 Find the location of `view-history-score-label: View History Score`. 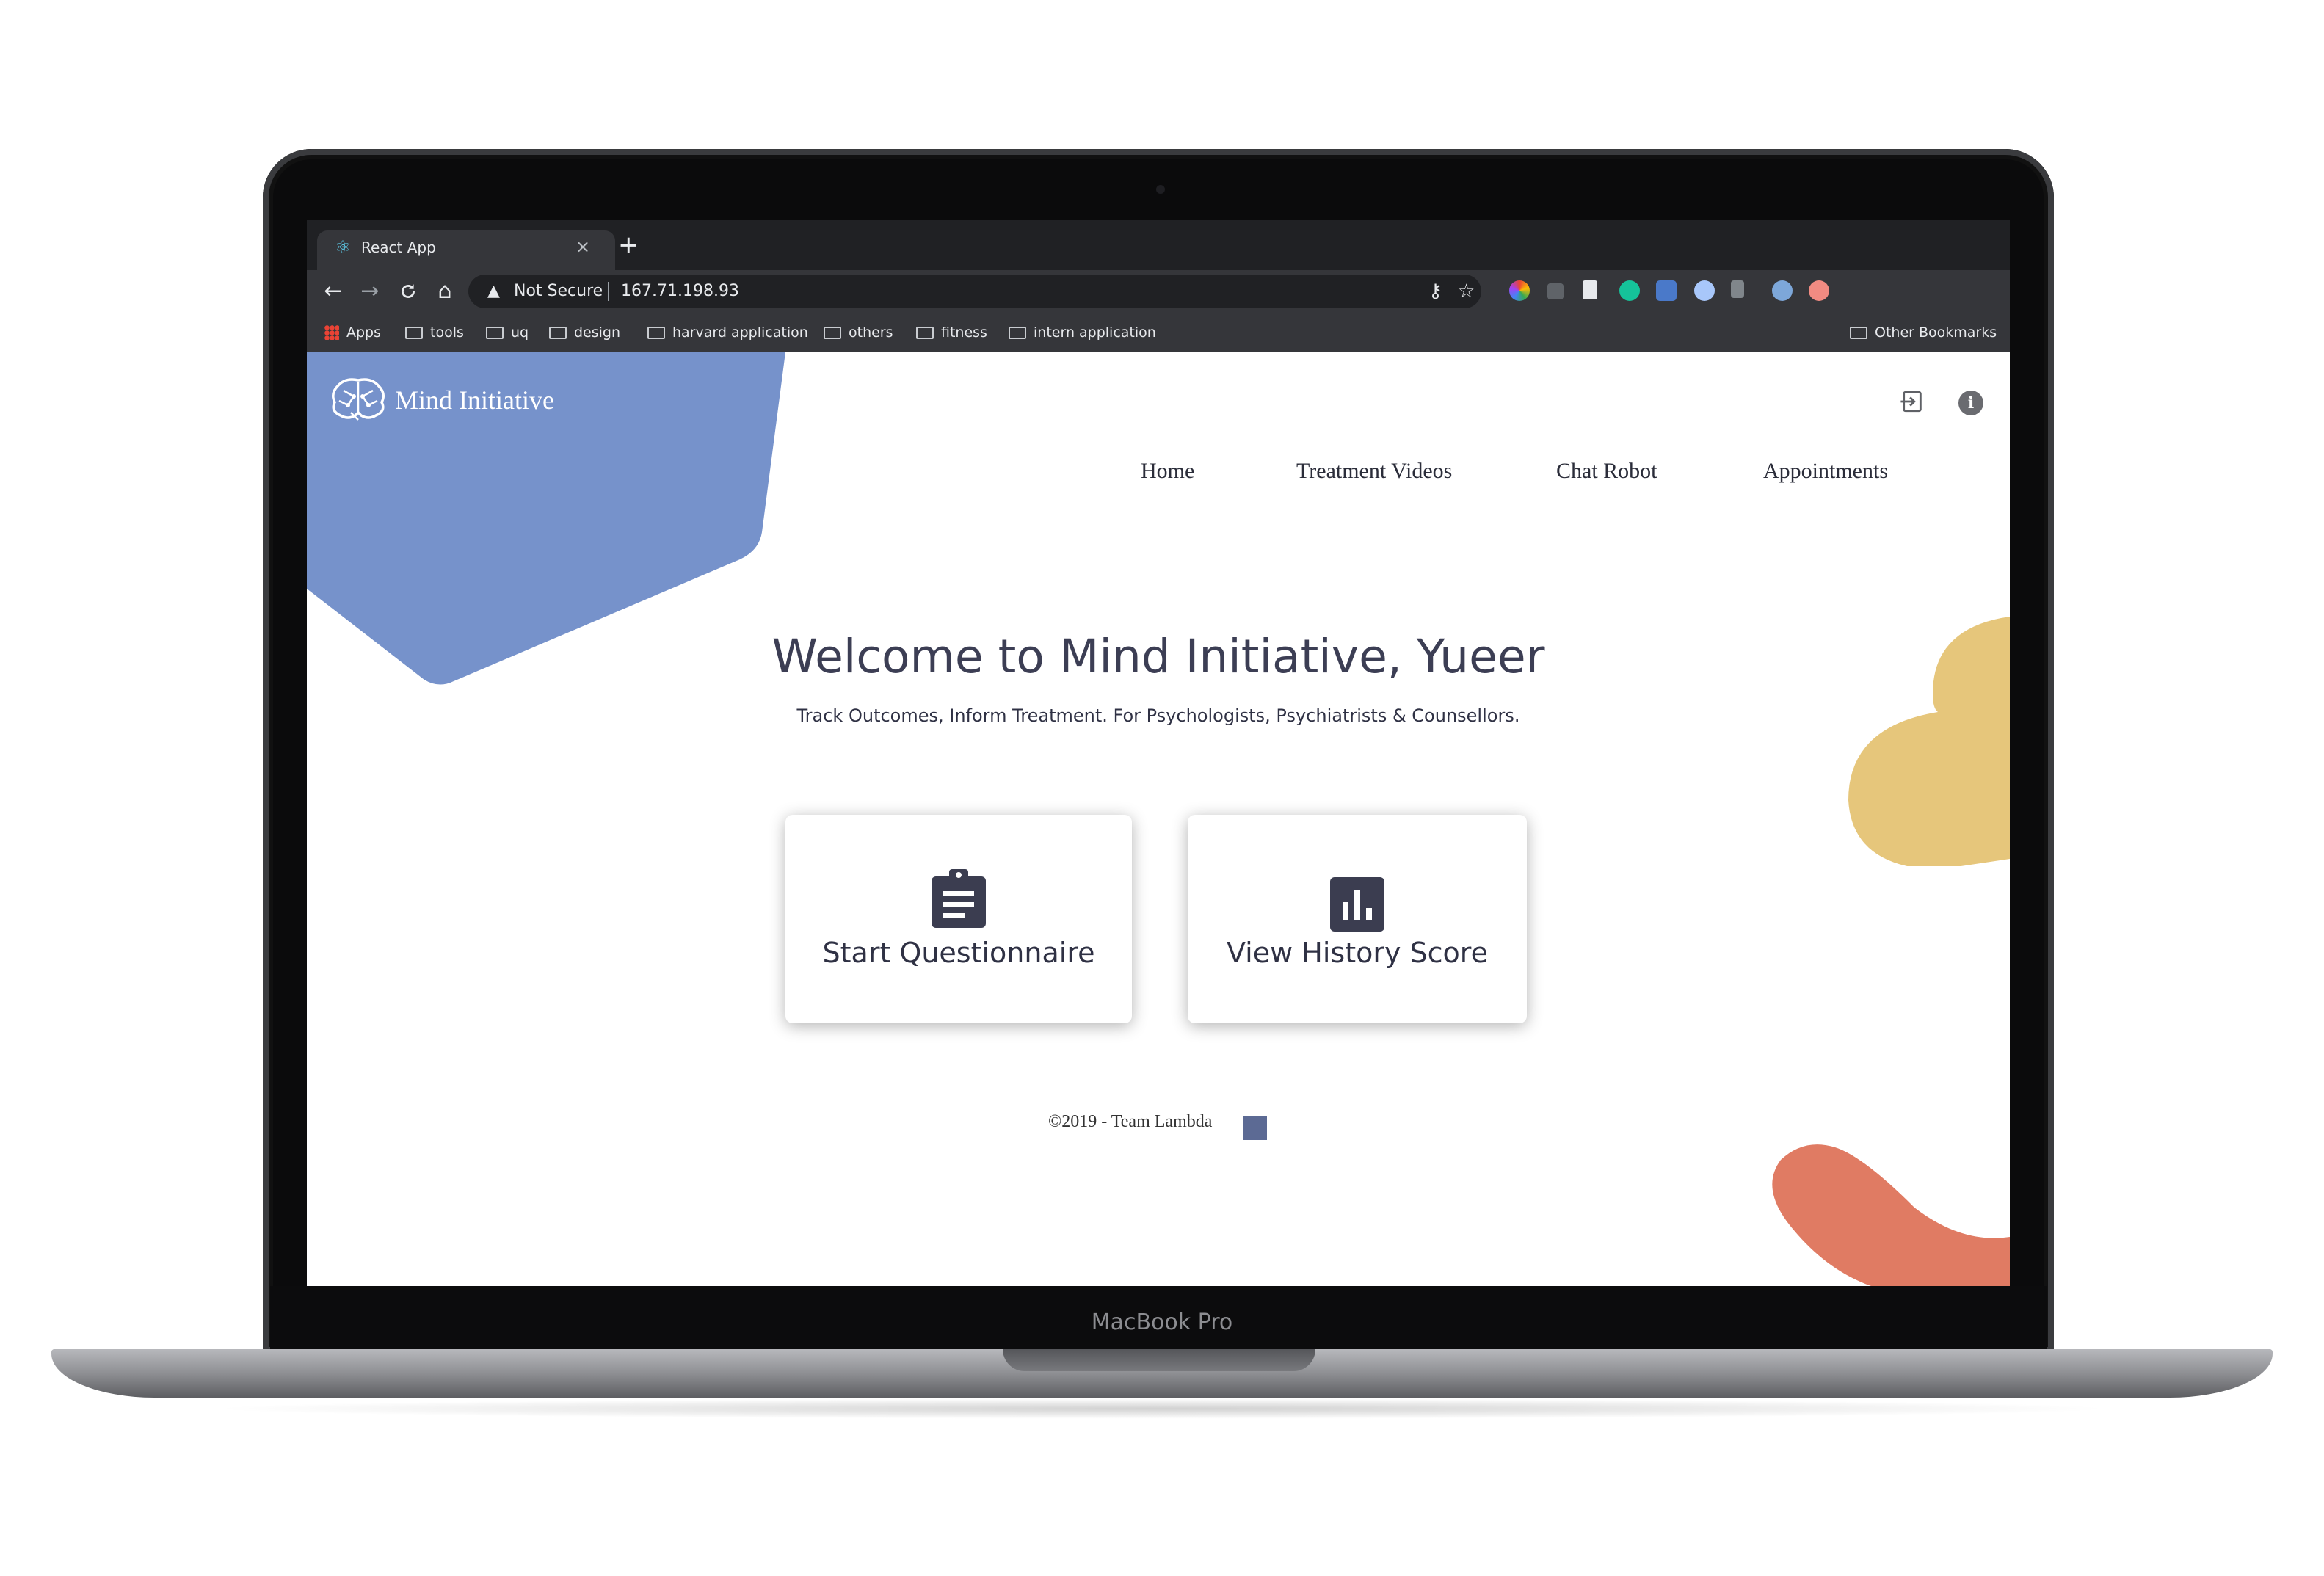

view-history-score-label: View History Score is located at coordinates (1357, 953).